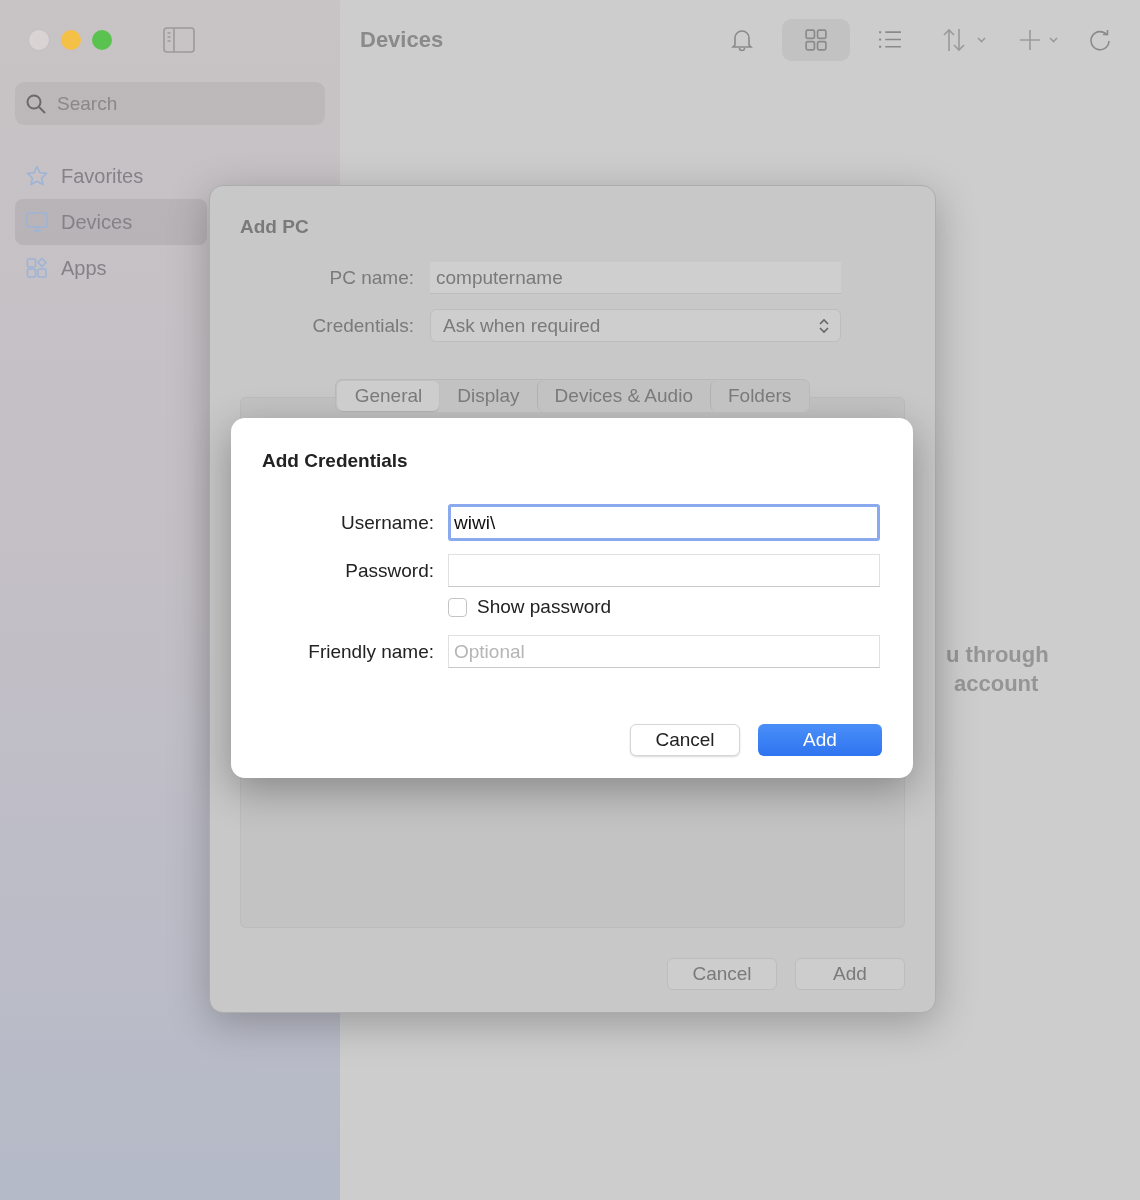  Describe the element at coordinates (371, 278) in the screenshot. I see `field-label: PC name:` at that location.